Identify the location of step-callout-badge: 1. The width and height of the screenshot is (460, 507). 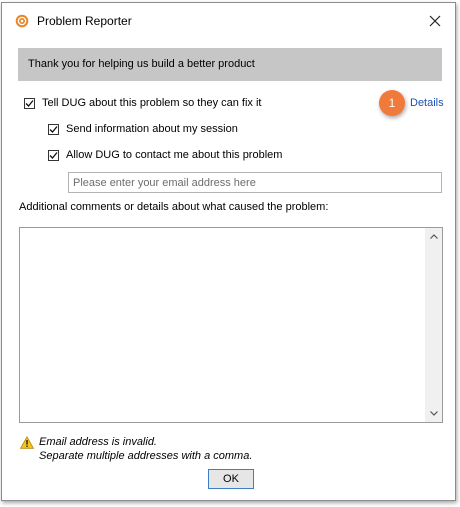
(392, 103).